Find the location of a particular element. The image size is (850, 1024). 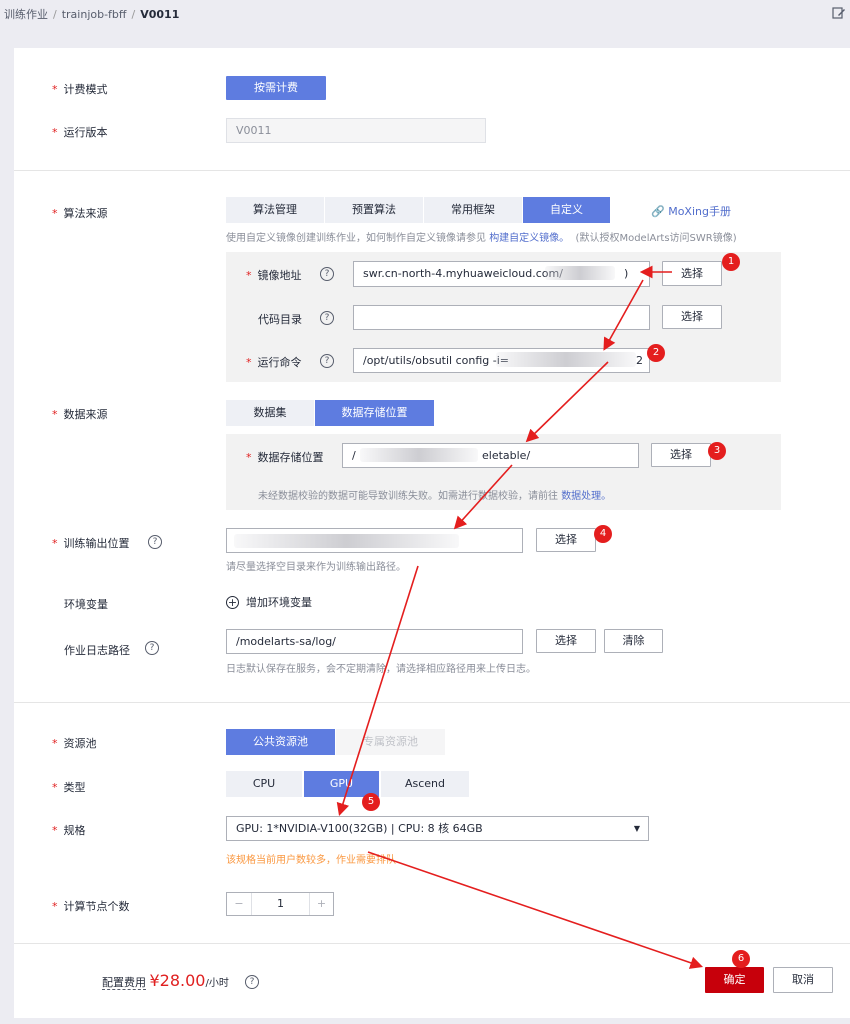

annotation-badge: 5 is located at coordinates (371, 802).